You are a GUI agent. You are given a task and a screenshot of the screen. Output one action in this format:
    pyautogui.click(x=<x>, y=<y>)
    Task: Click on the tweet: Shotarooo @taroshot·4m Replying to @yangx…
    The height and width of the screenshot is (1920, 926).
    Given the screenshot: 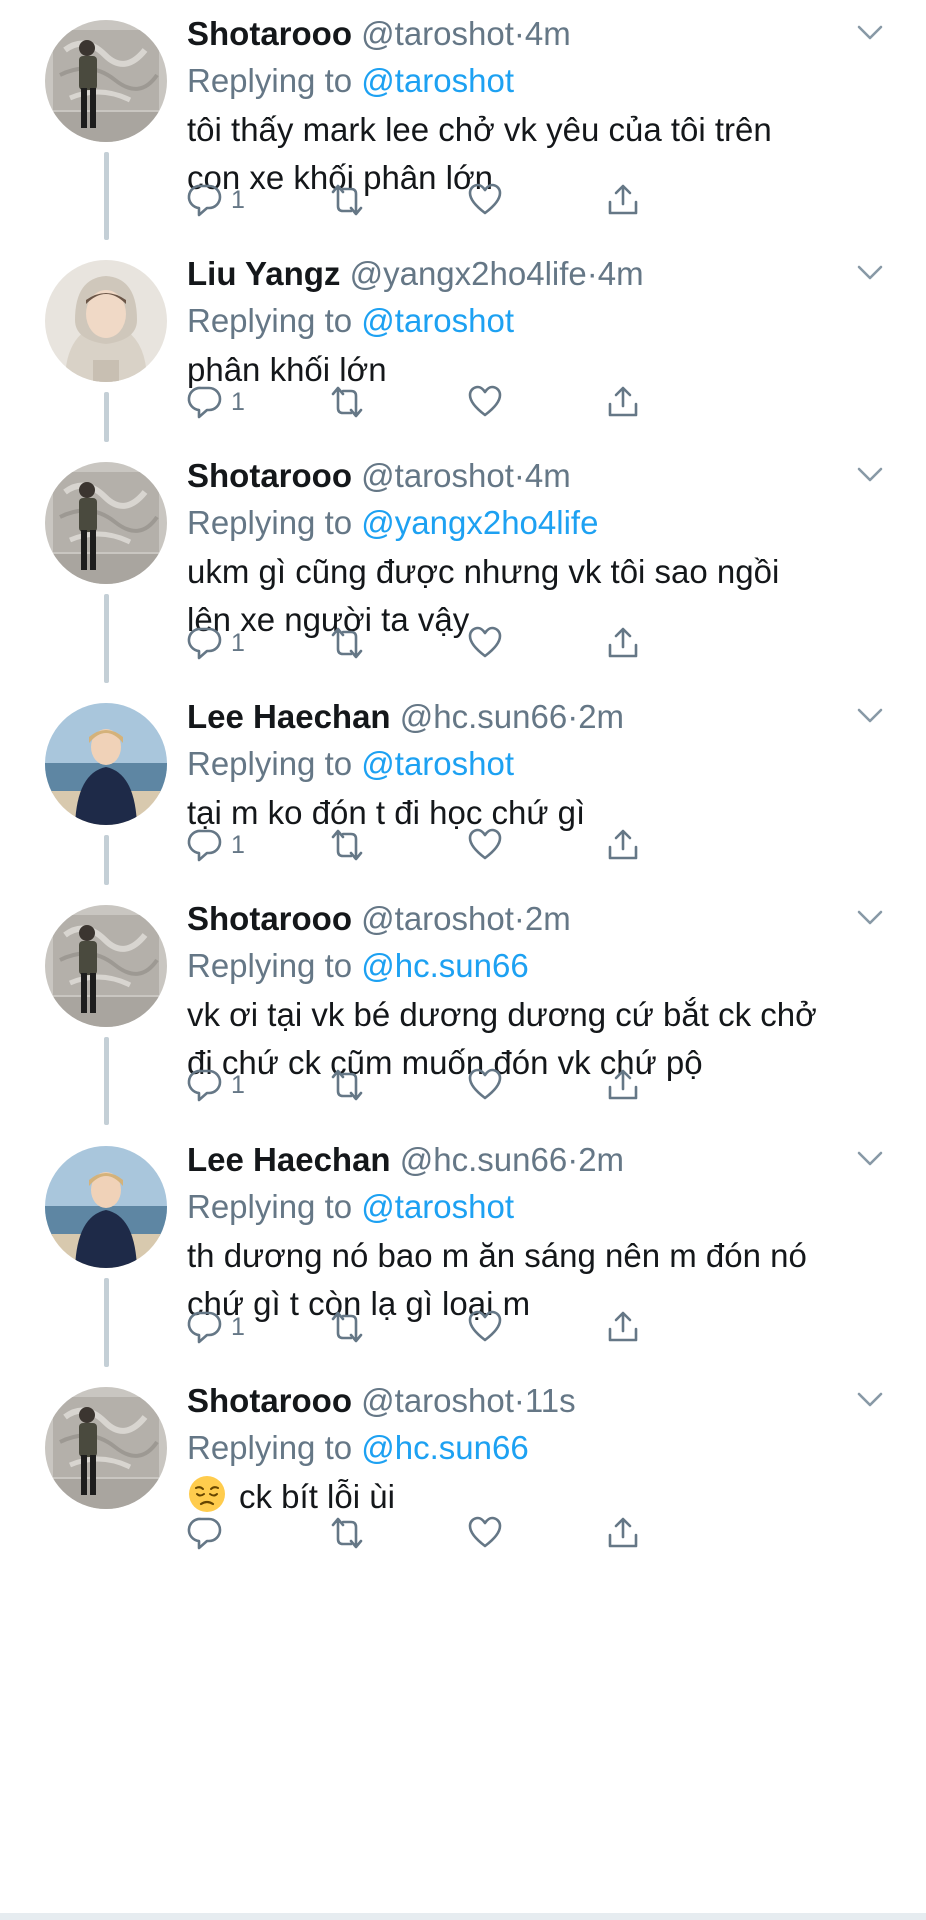 What is the action you would take?
    pyautogui.click(x=463, y=567)
    